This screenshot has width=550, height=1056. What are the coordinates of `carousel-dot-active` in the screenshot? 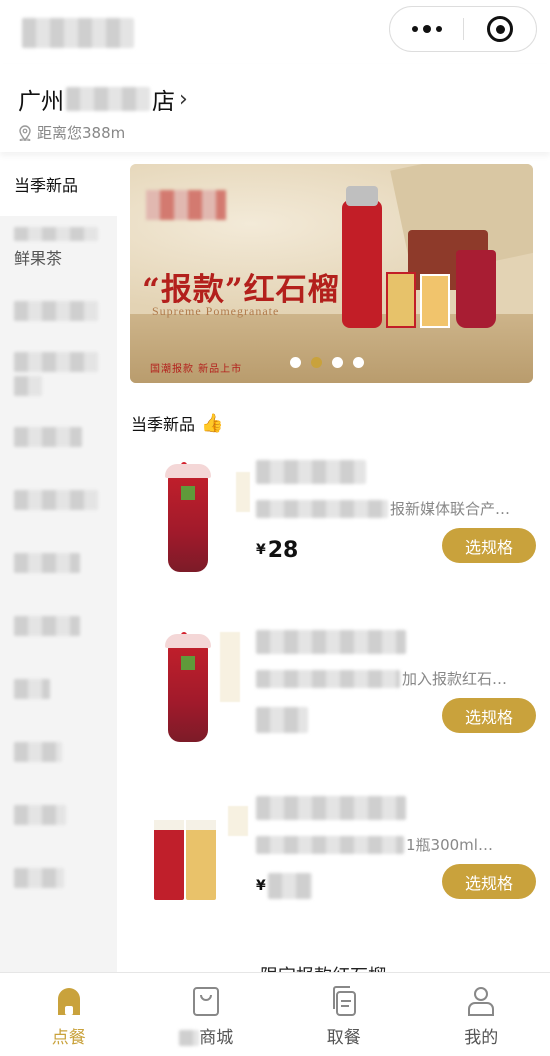 It's located at (316, 362).